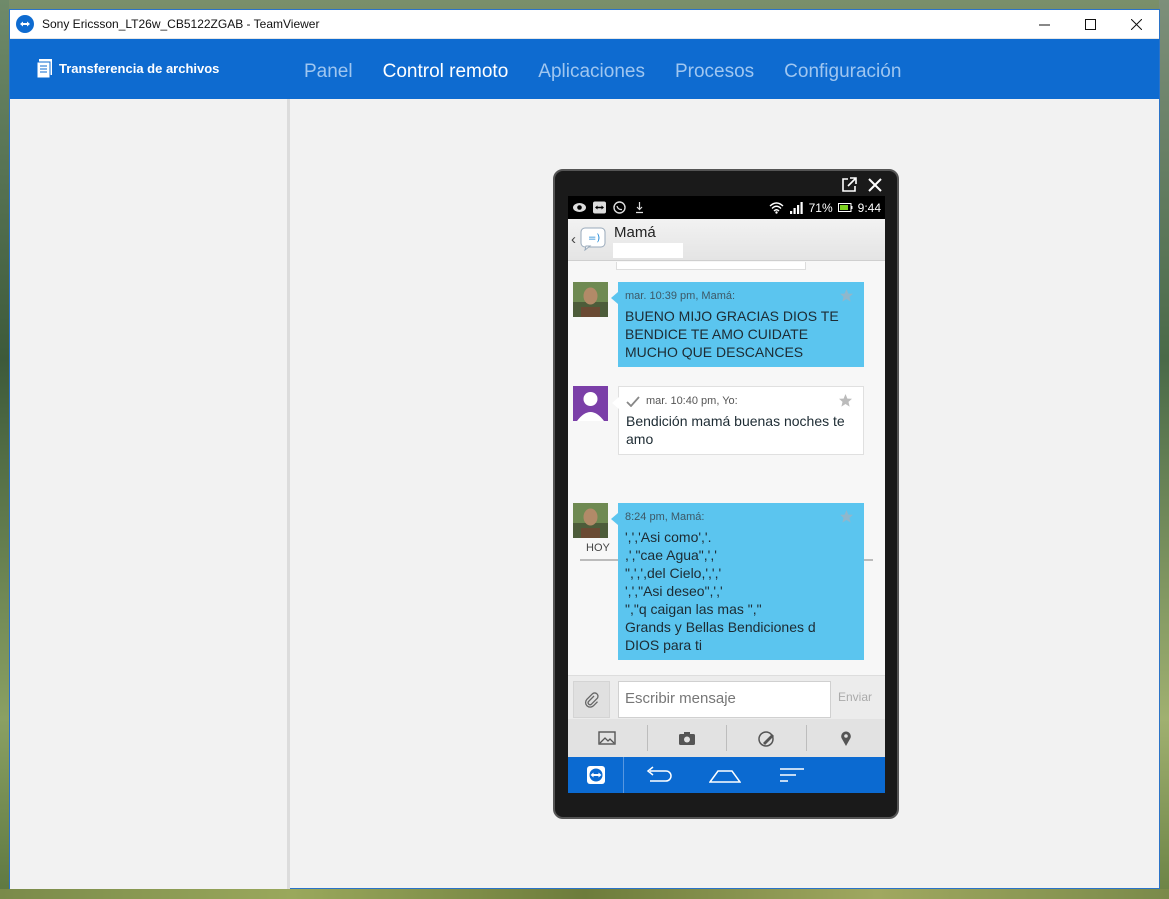 Image resolution: width=1169 pixels, height=899 pixels. What do you see at coordinates (796, 208) in the screenshot?
I see `signal-icon` at bounding box center [796, 208].